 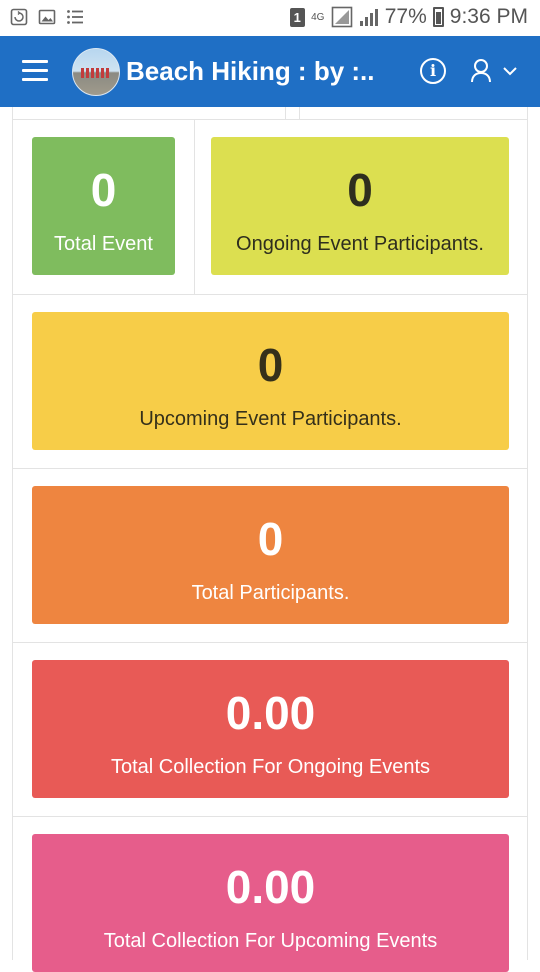 What do you see at coordinates (318, 17) in the screenshot?
I see `network-type: 4G` at bounding box center [318, 17].